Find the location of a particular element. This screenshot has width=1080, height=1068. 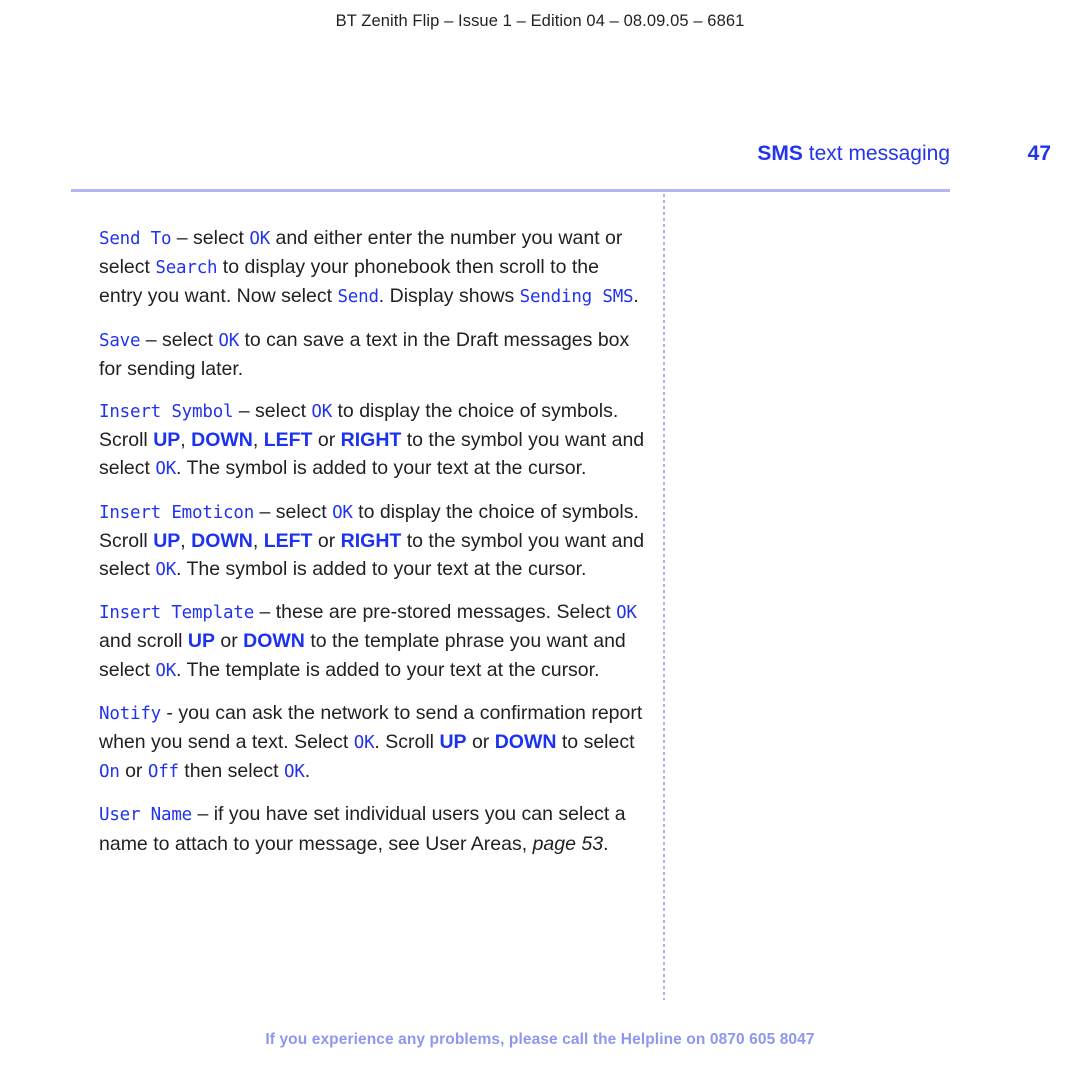

chapter-title: SMS text messaging is located at coordinates (853, 154).